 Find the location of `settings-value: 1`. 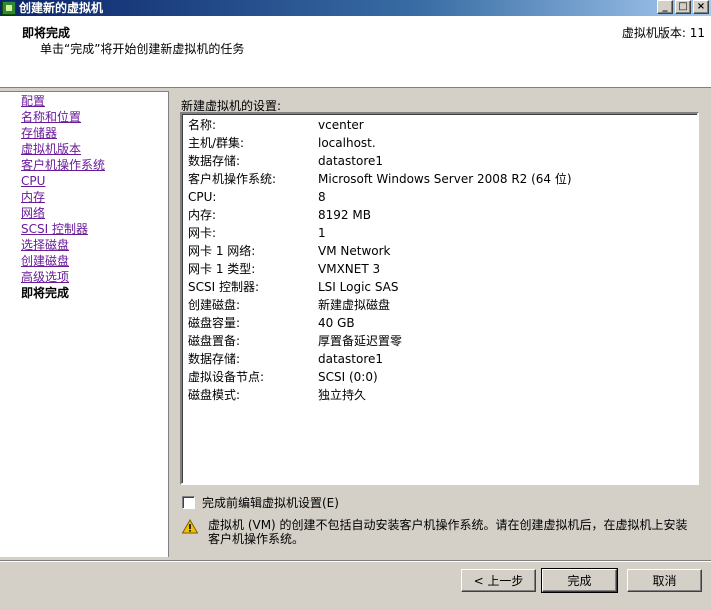

settings-value: 1 is located at coordinates (322, 233).